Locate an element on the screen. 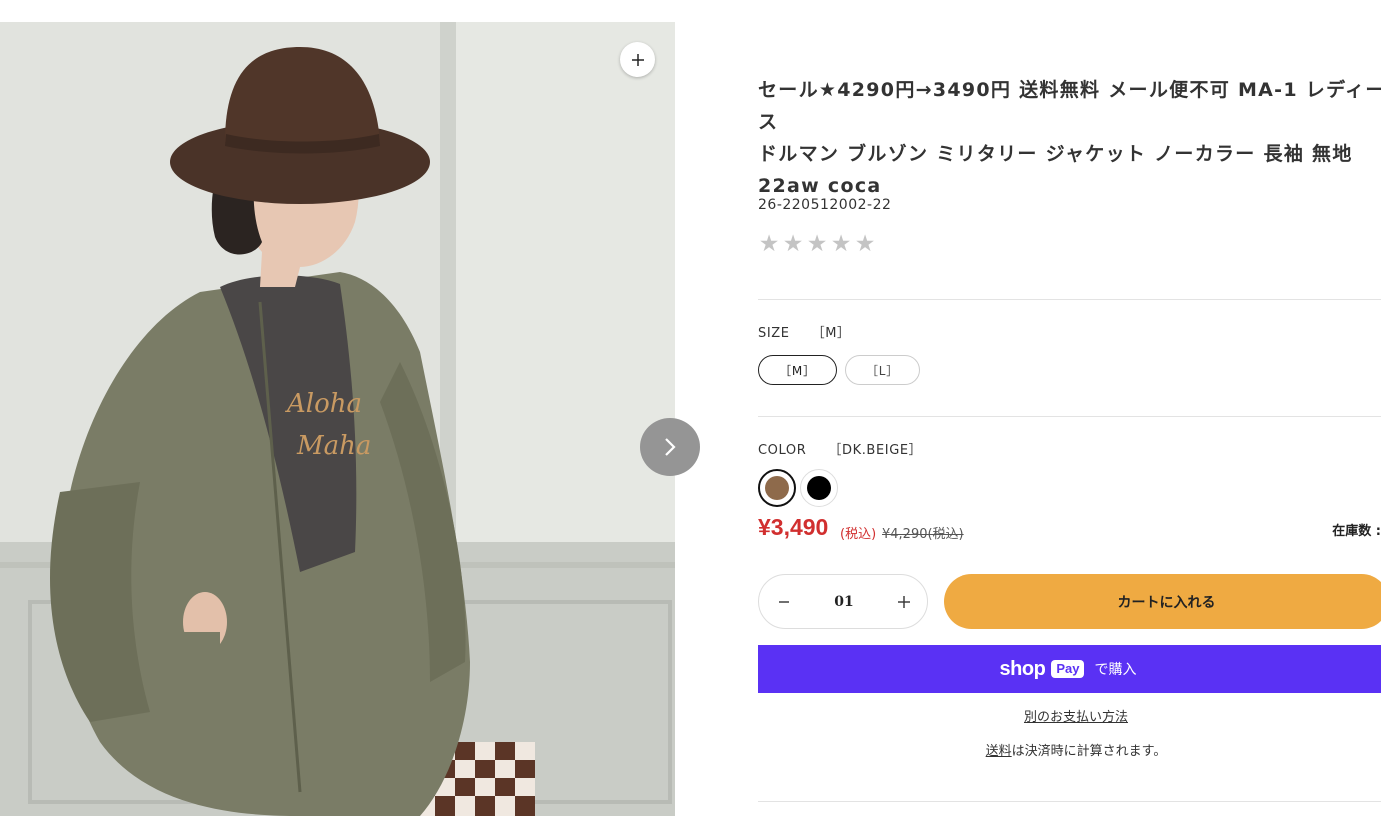  size-option-label: SIZE ［M］ is located at coordinates (804, 331).